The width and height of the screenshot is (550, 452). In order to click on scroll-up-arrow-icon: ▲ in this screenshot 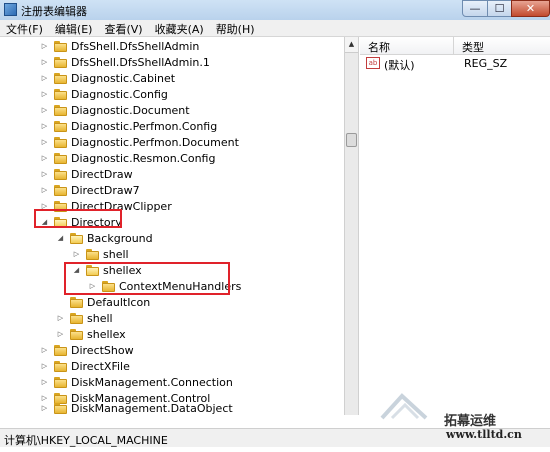, I will do `click(351, 45)`.